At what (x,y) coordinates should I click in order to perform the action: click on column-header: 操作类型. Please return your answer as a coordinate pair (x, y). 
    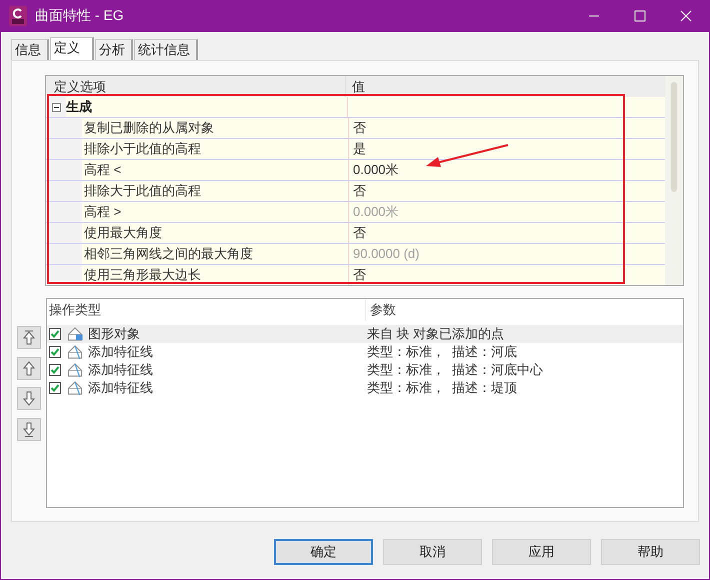
    Looking at the image, I should click on (206, 310).